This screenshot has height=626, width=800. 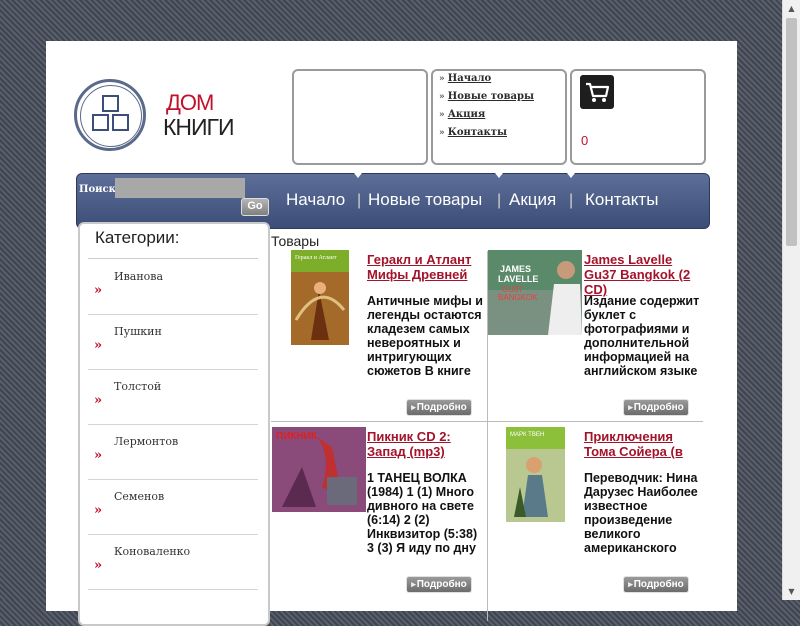 I want to click on page-scrollbar: ▲ ▼, so click(x=791, y=300).